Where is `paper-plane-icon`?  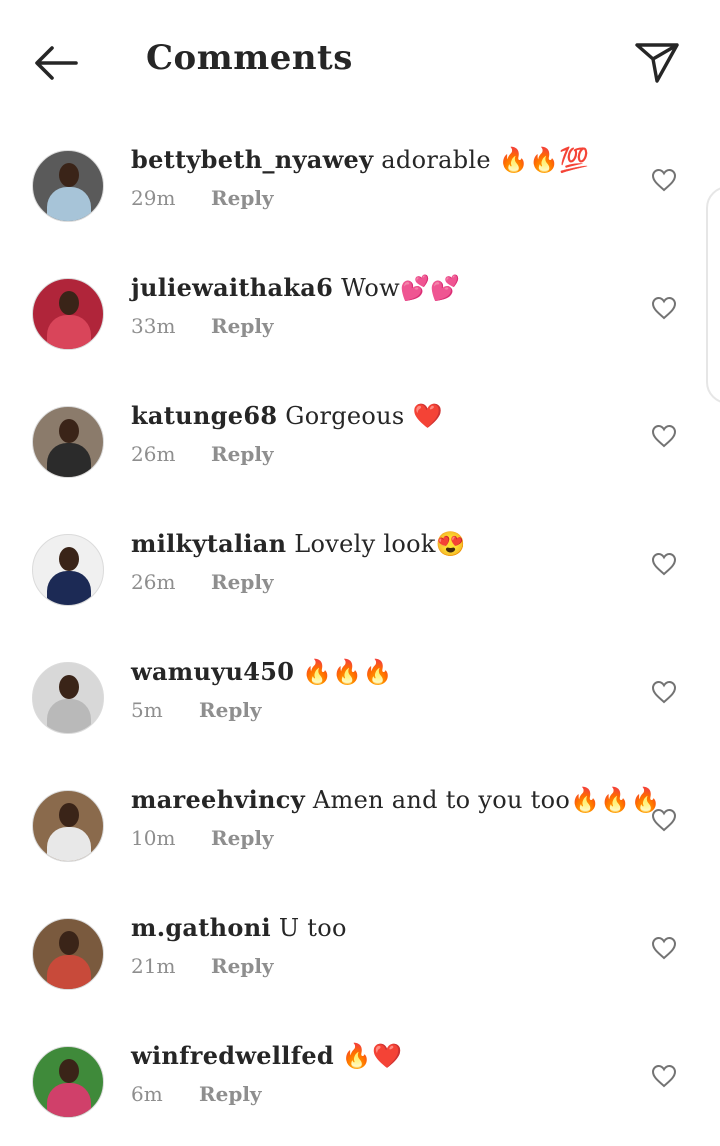
paper-plane-icon is located at coordinates (657, 65).